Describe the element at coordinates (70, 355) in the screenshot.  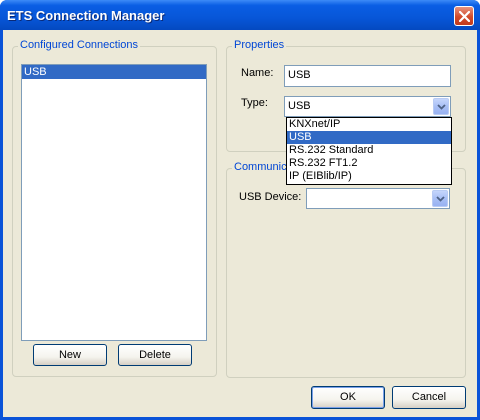
I see `new-button: New` at that location.